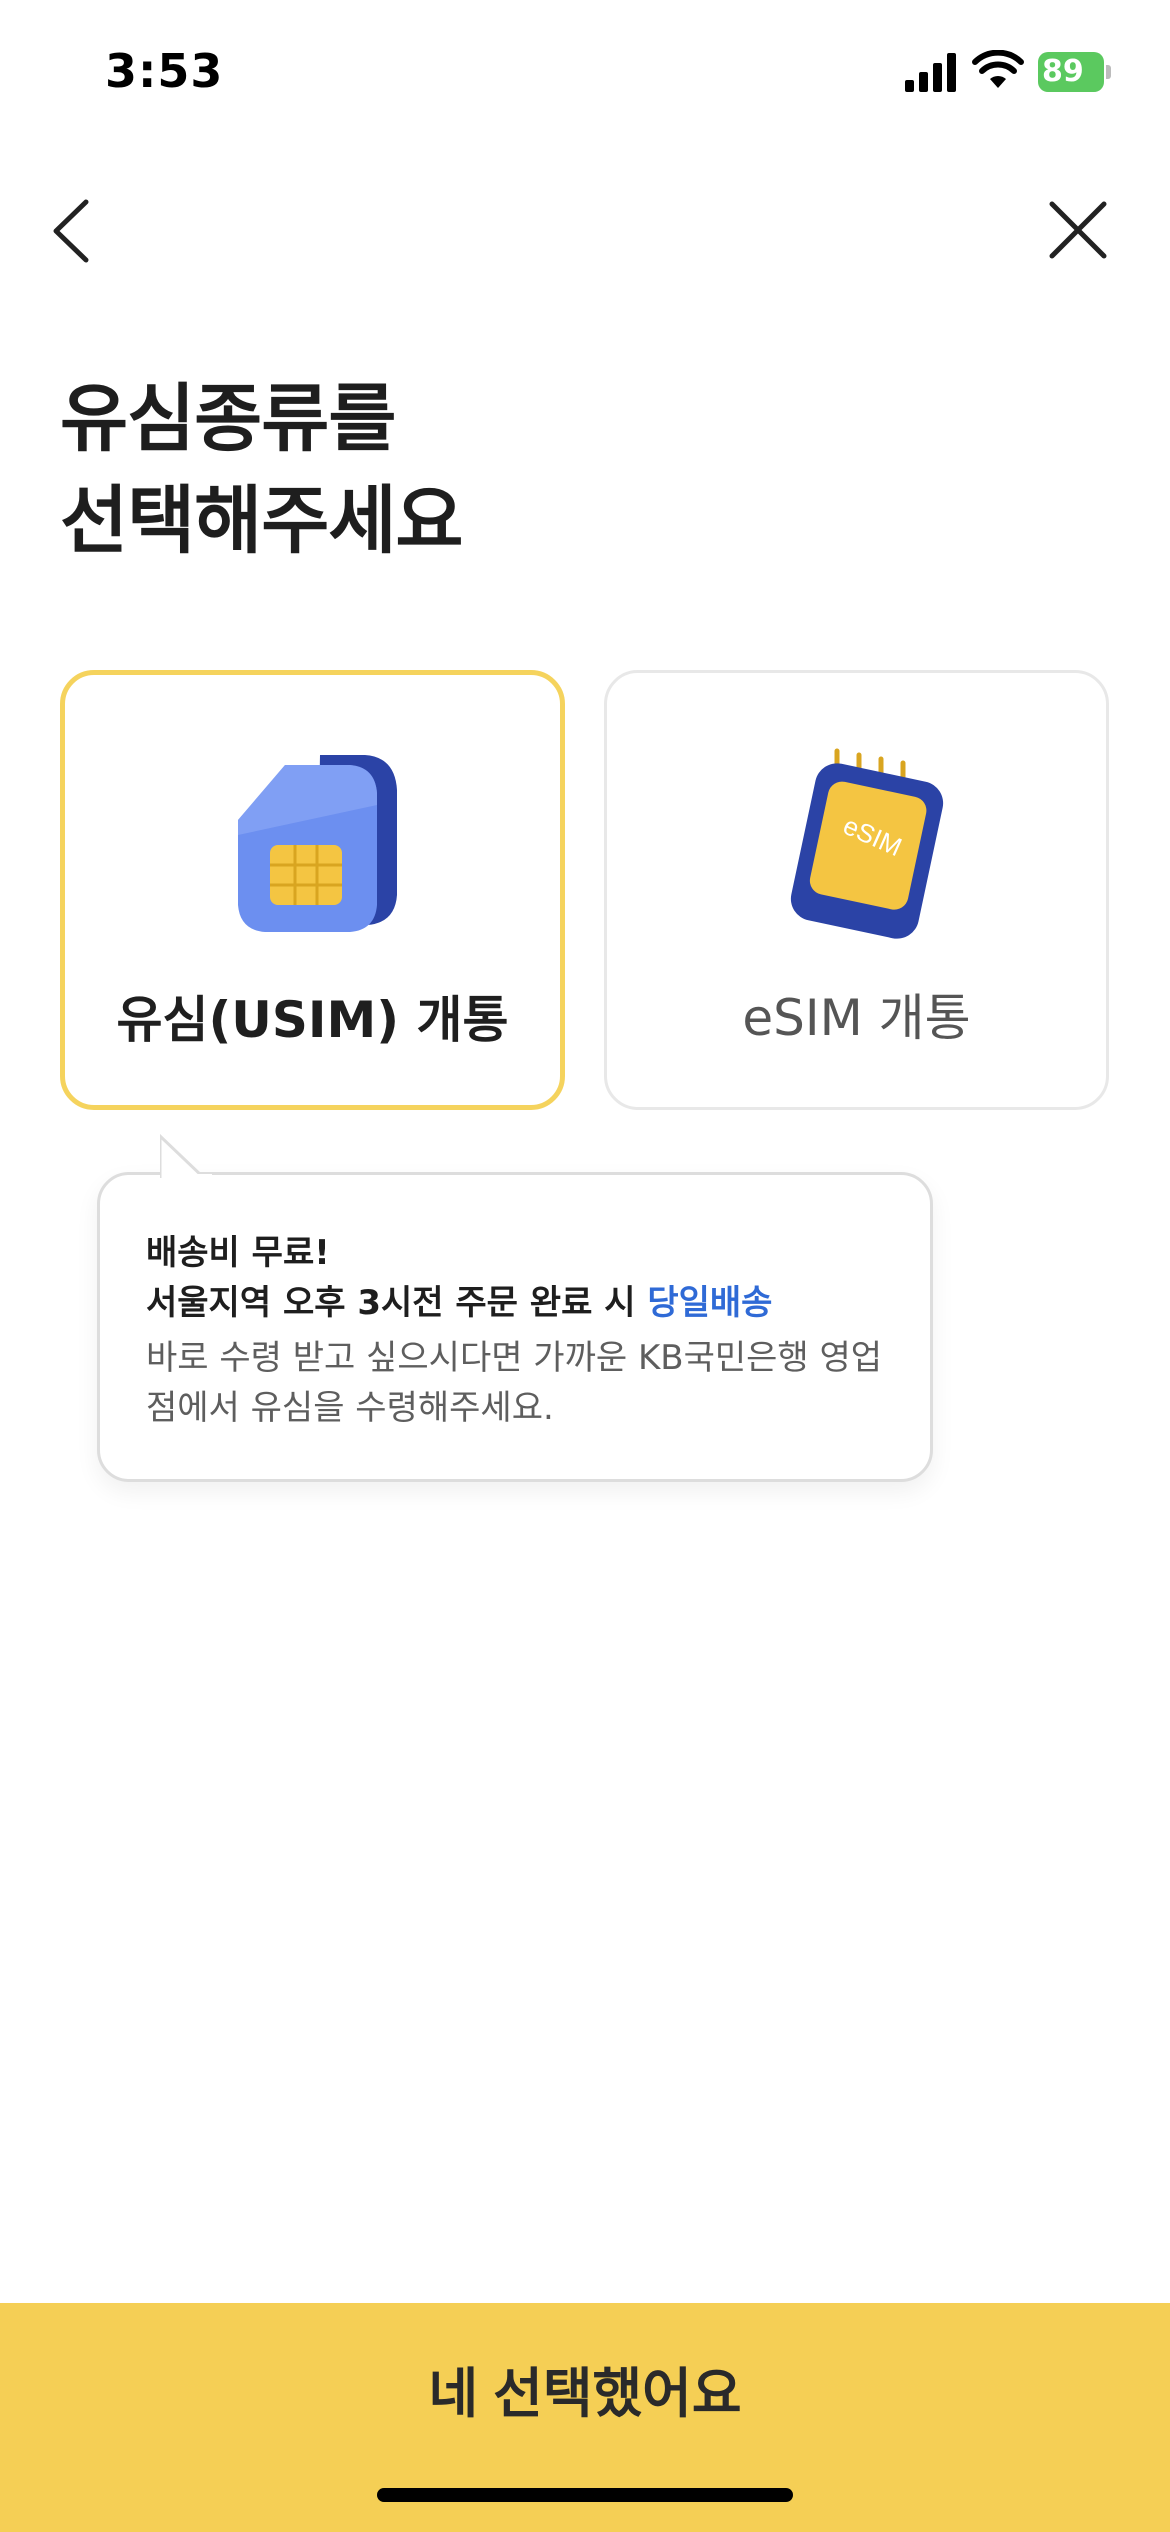 This screenshot has height=2532, width=1170. Describe the element at coordinates (585, 2394) in the screenshot. I see `confirm-button-label: 네 선택했어요` at that location.